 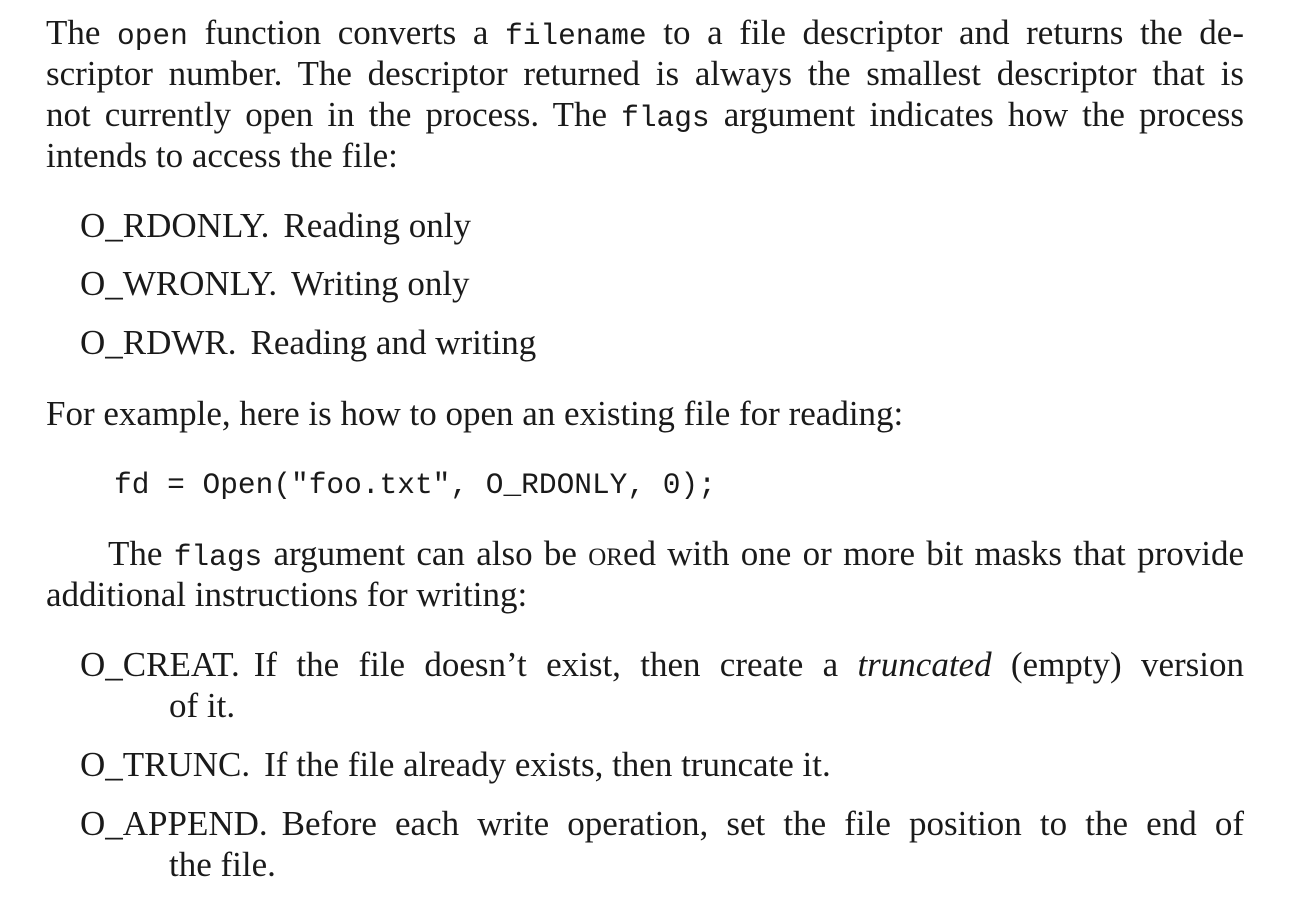 What do you see at coordinates (222, 155) in the screenshot?
I see `para1-line4: intends to access the file:` at bounding box center [222, 155].